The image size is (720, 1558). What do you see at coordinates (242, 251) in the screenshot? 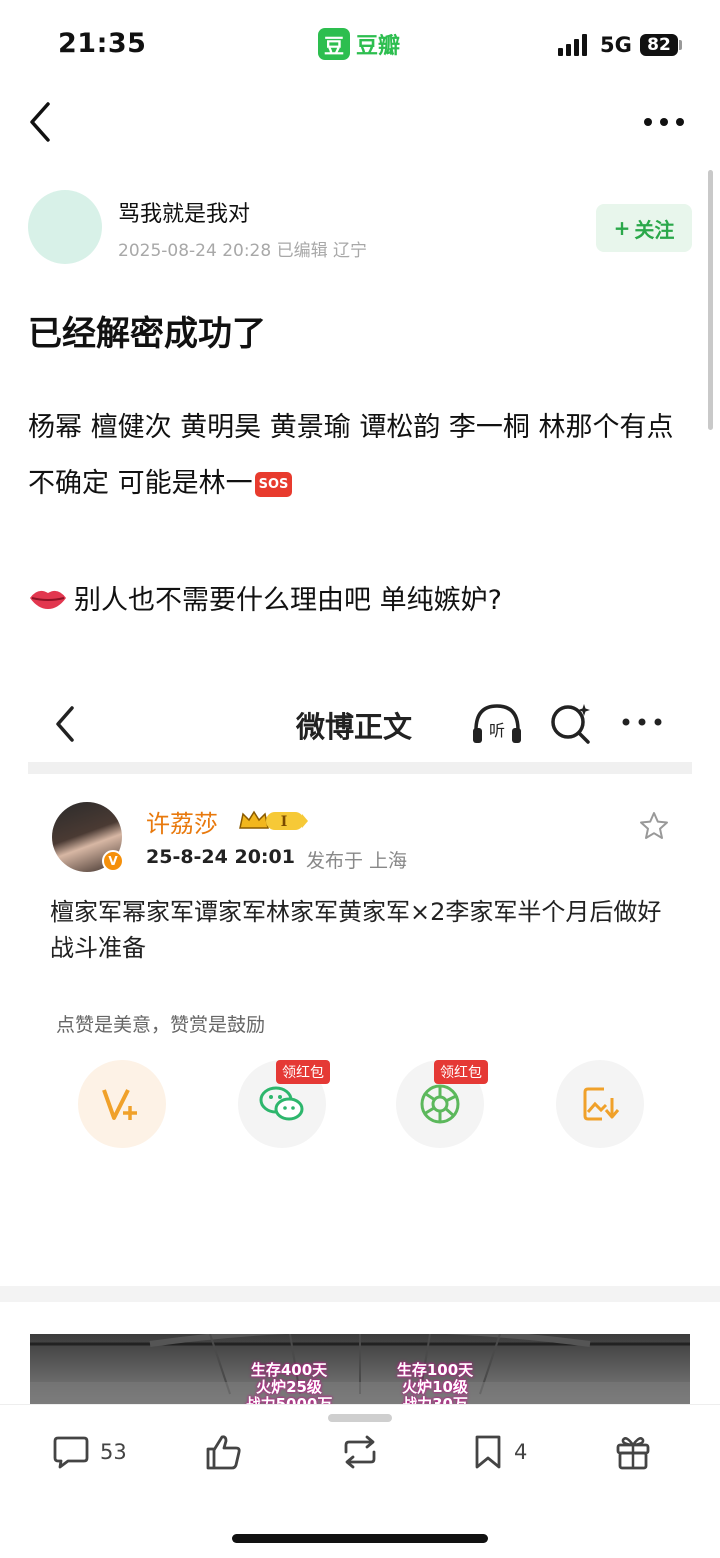
I see `post-meta: 2025-08-24 20:28 已编辑 辽宁` at bounding box center [242, 251].